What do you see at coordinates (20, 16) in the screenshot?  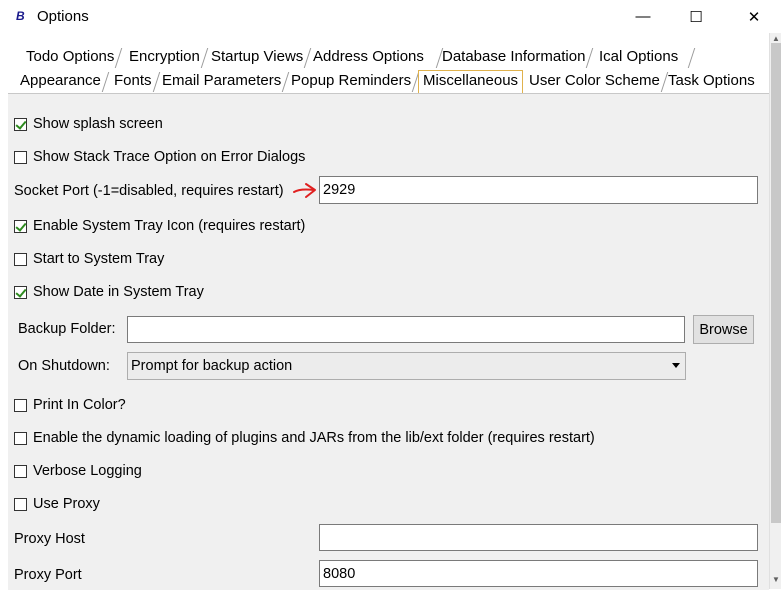 I see `app-icon: B` at bounding box center [20, 16].